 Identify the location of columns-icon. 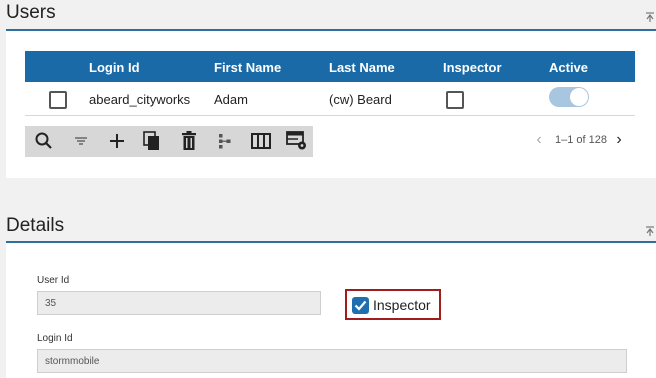
(261, 141).